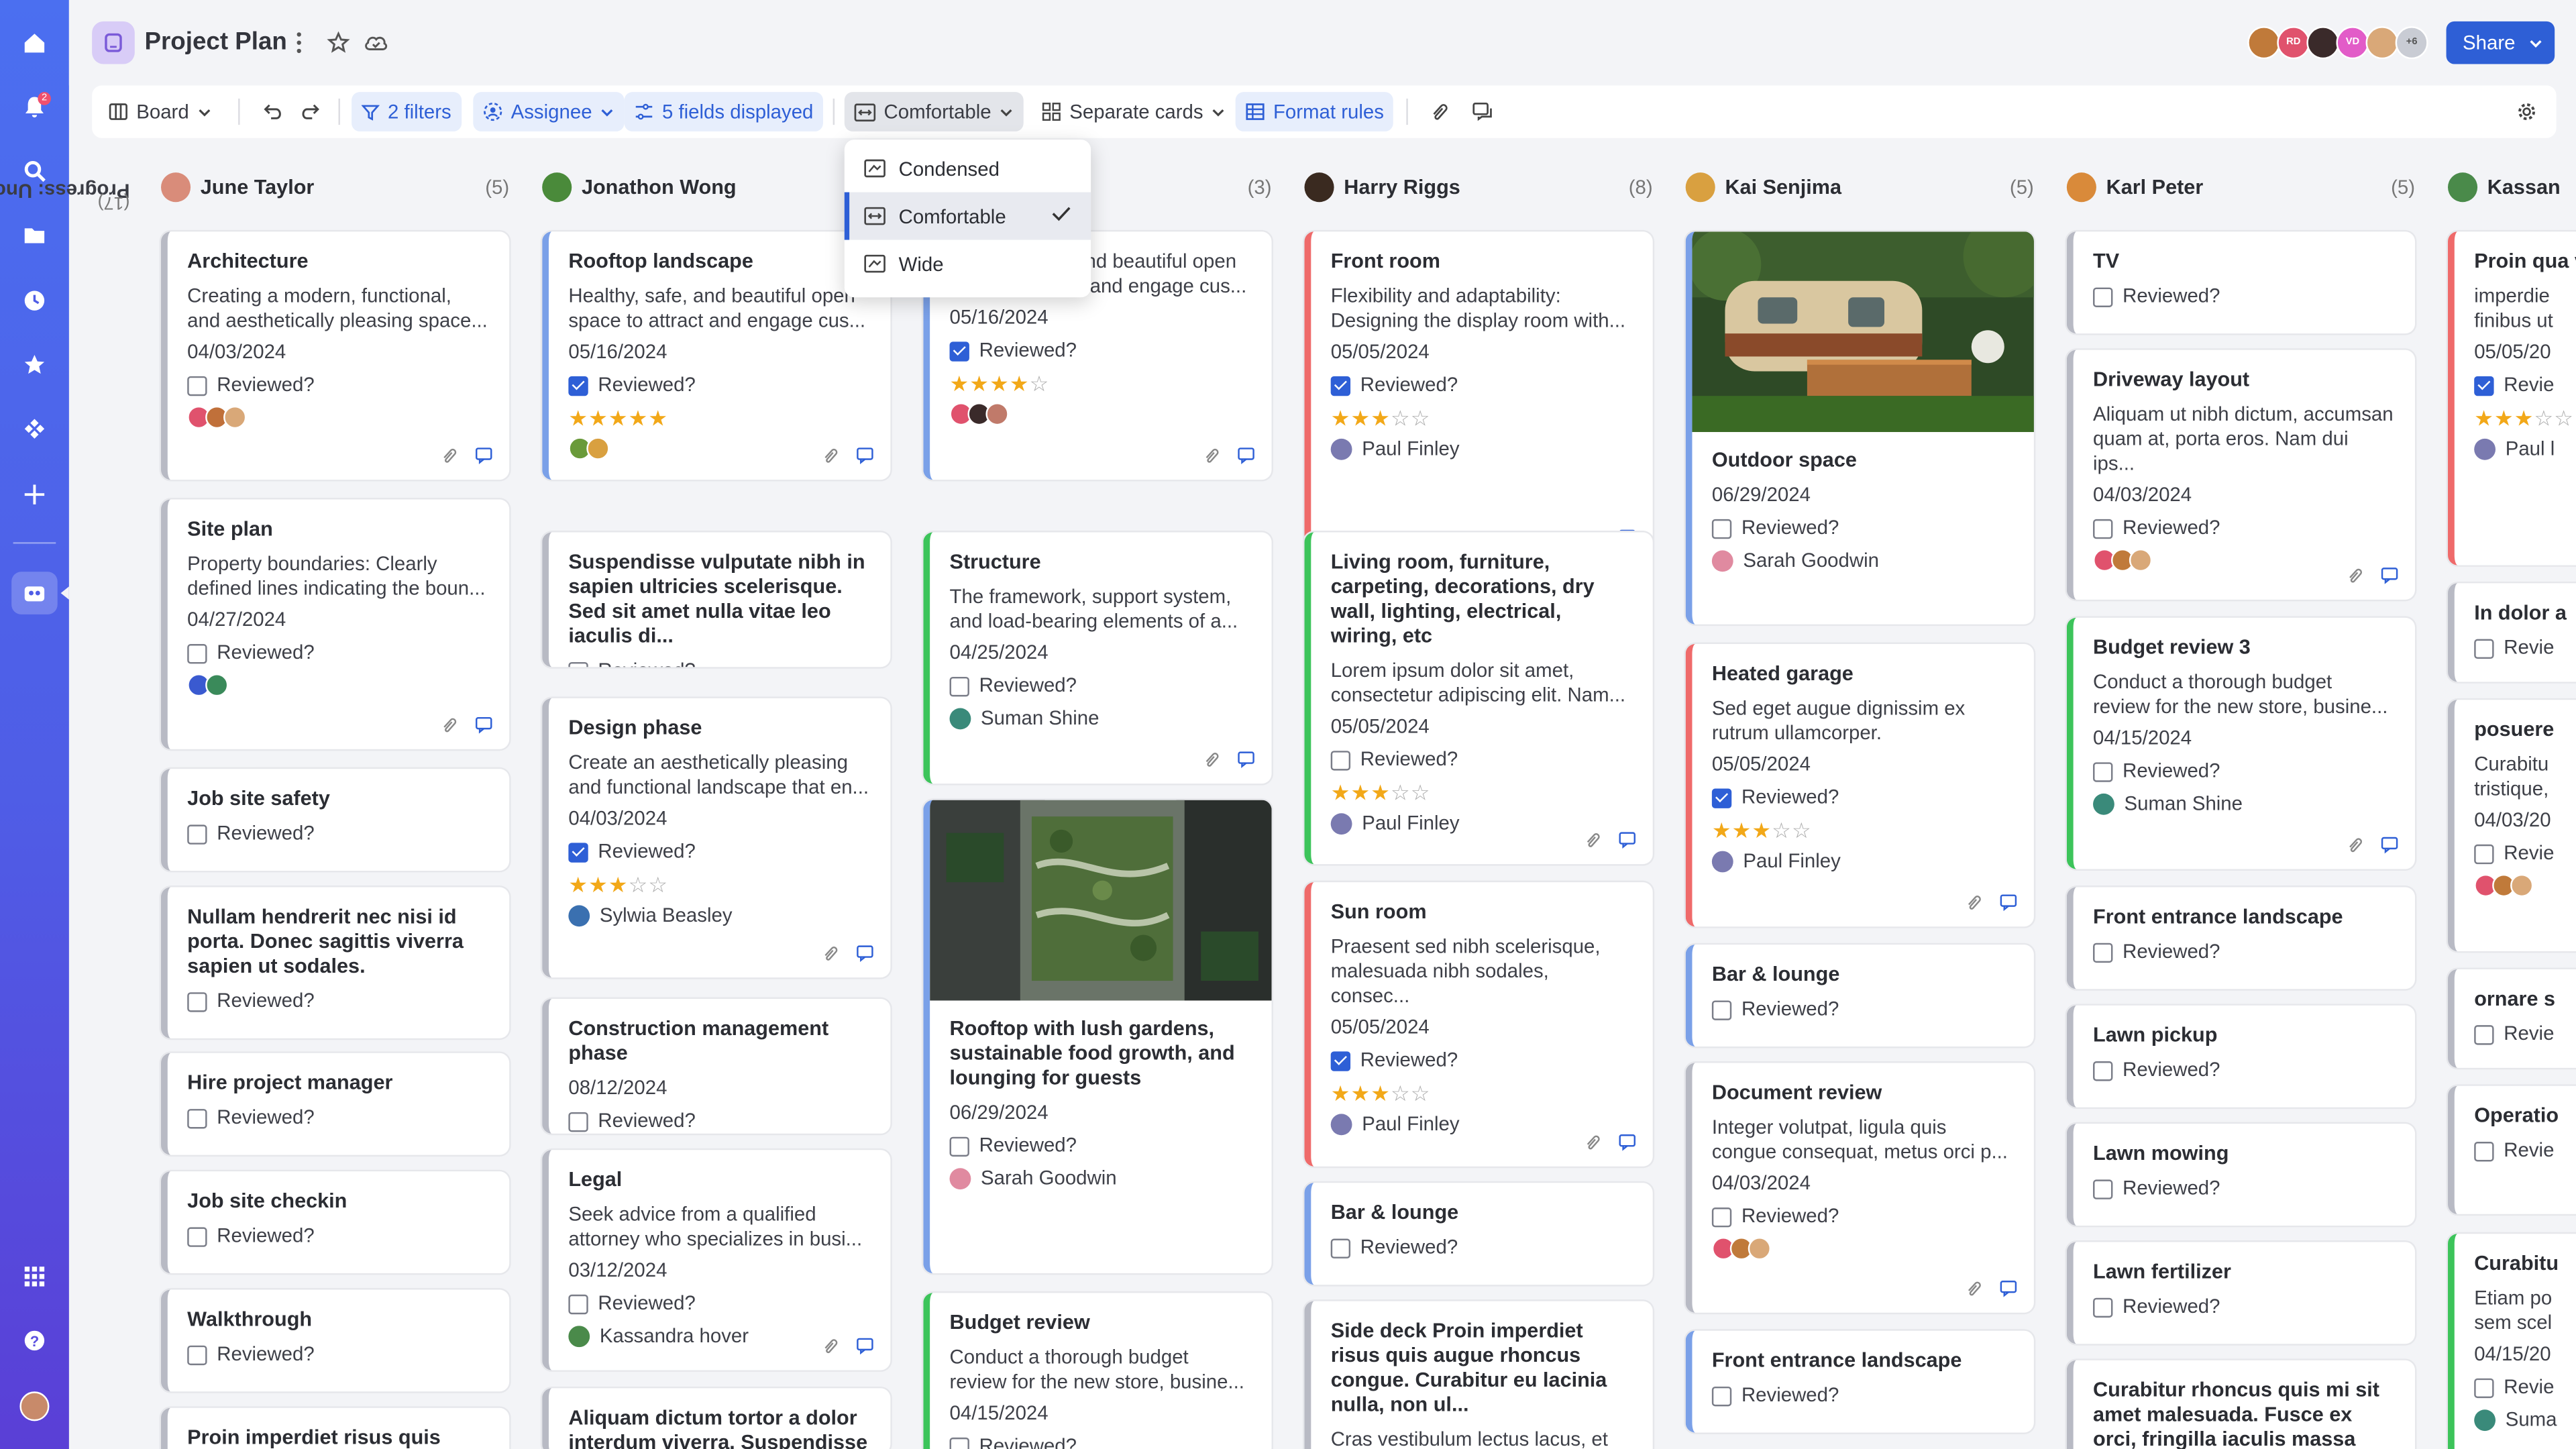  Describe the element at coordinates (65, 316) in the screenshot. I see `group-label: Progress: Uncategorized(17)` at that location.